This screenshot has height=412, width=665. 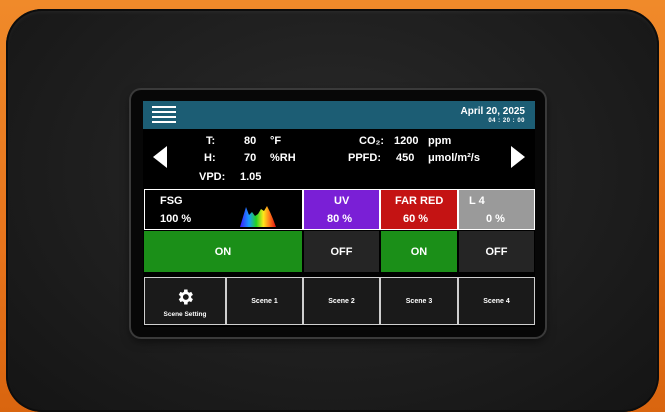 What do you see at coordinates (518, 157) in the screenshot?
I see `arrow-right-icon` at bounding box center [518, 157].